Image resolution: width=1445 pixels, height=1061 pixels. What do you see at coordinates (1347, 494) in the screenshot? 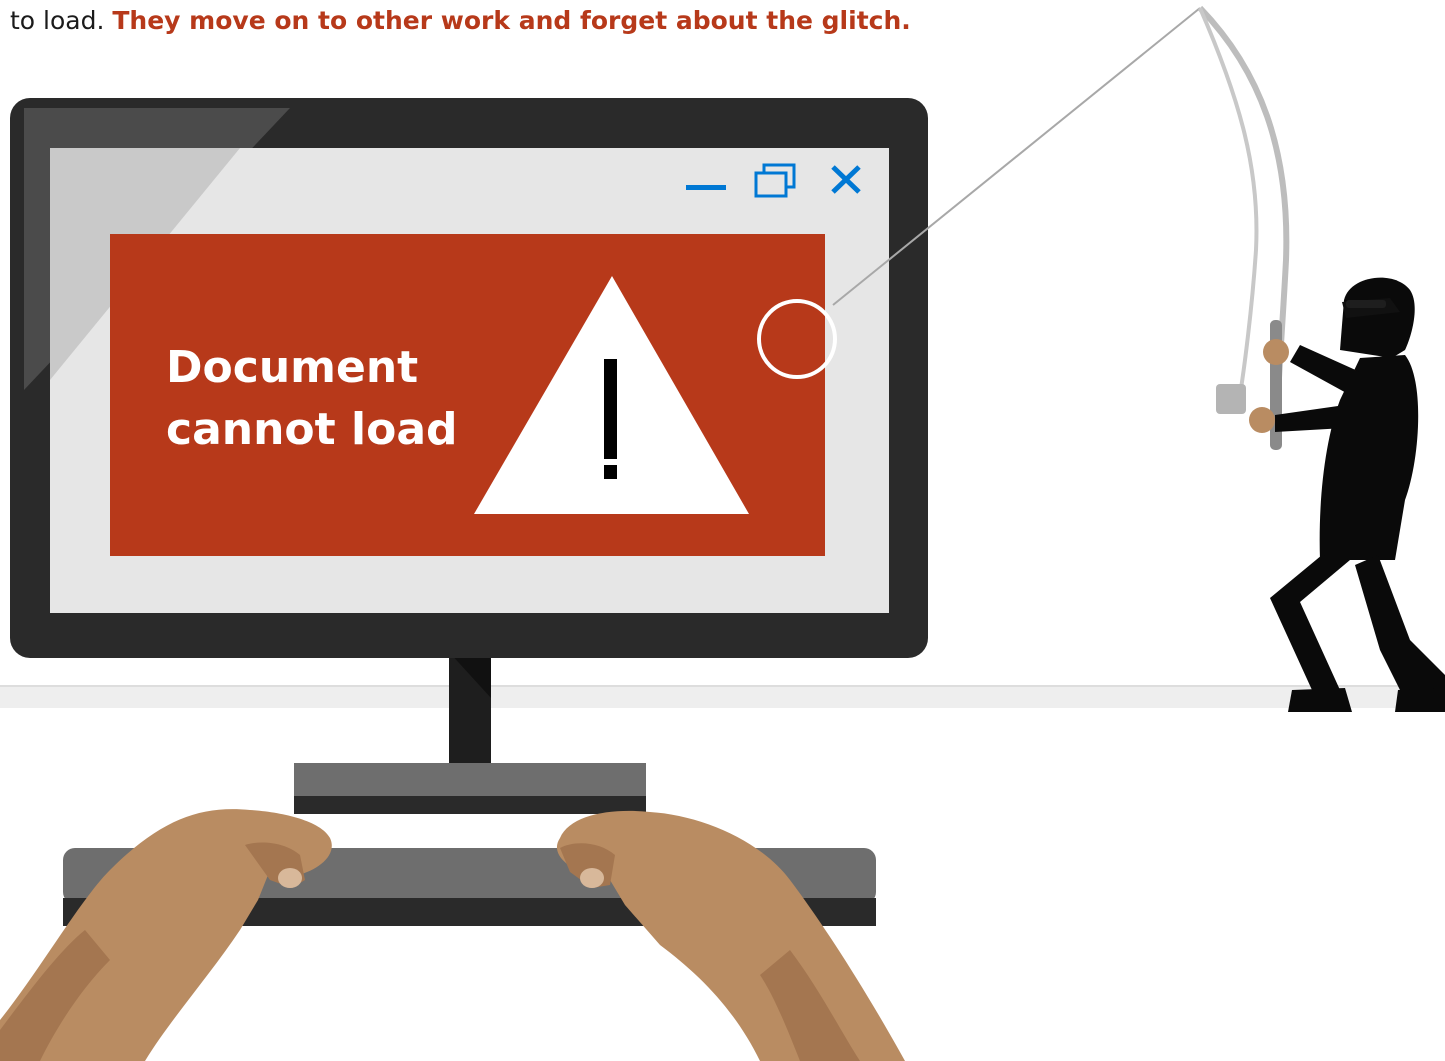
I see `hacker-figure` at bounding box center [1347, 494].